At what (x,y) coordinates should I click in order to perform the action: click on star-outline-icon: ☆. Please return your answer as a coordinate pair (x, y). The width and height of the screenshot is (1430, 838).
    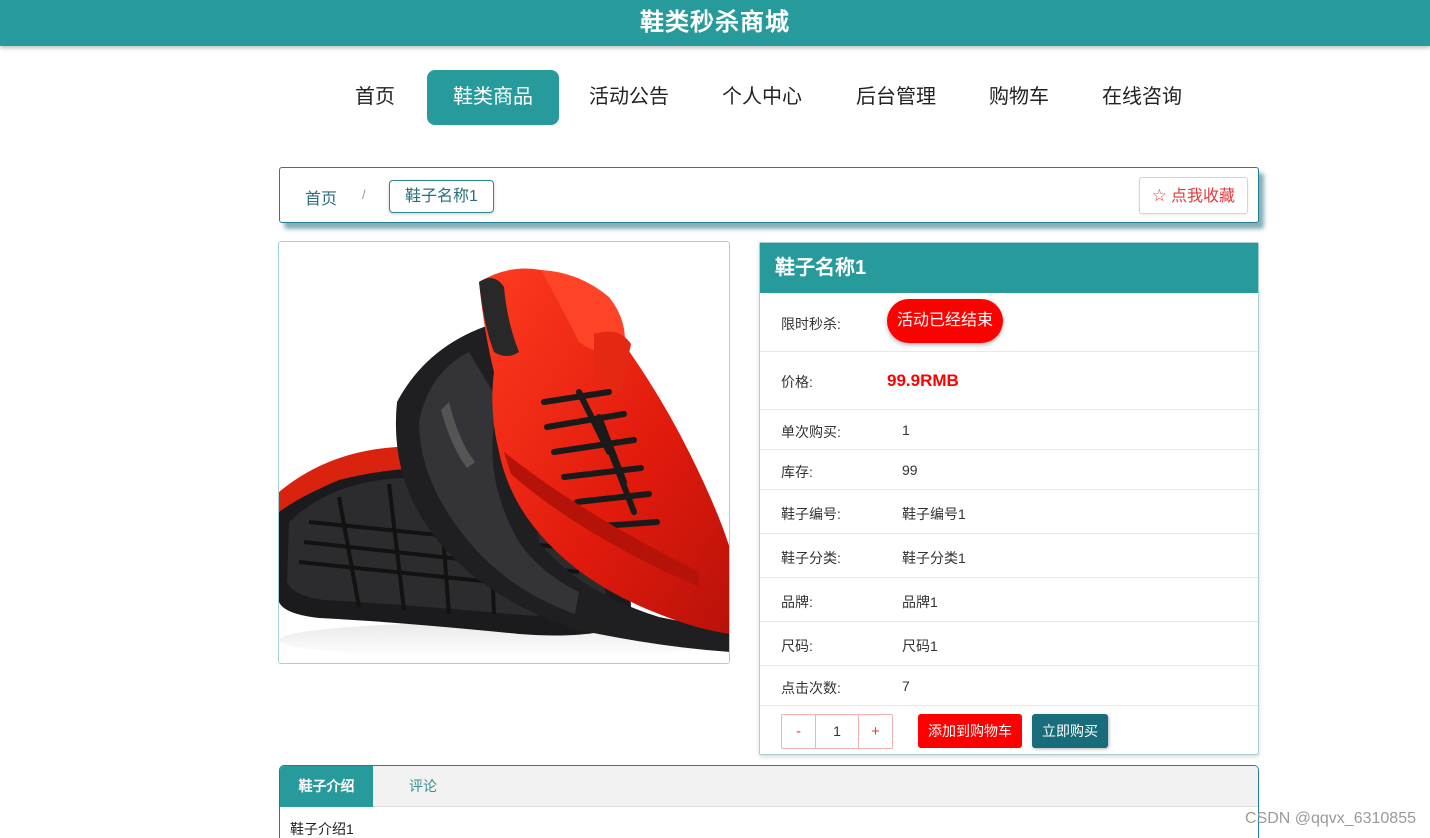
    Looking at the image, I should click on (1159, 195).